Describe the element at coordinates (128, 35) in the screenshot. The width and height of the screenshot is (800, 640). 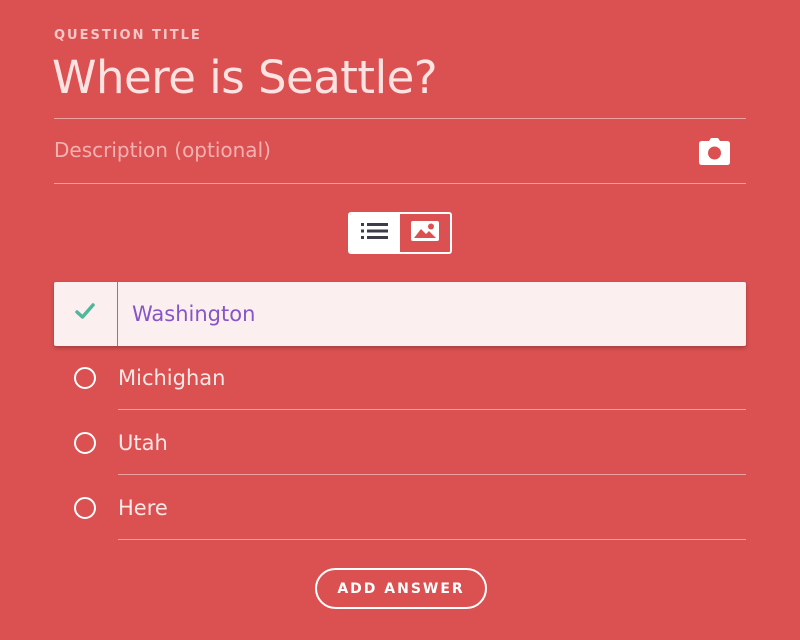
I see `question-title-label: QUESTION TITLE` at that location.